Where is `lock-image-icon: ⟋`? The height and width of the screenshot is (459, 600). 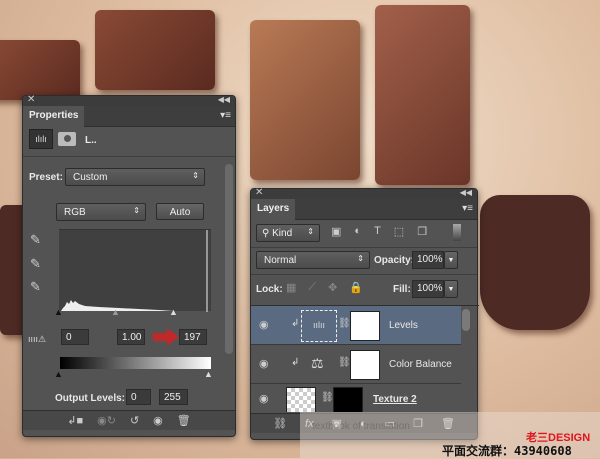
lock-image-icon: ⟋ is located at coordinates (312, 287).